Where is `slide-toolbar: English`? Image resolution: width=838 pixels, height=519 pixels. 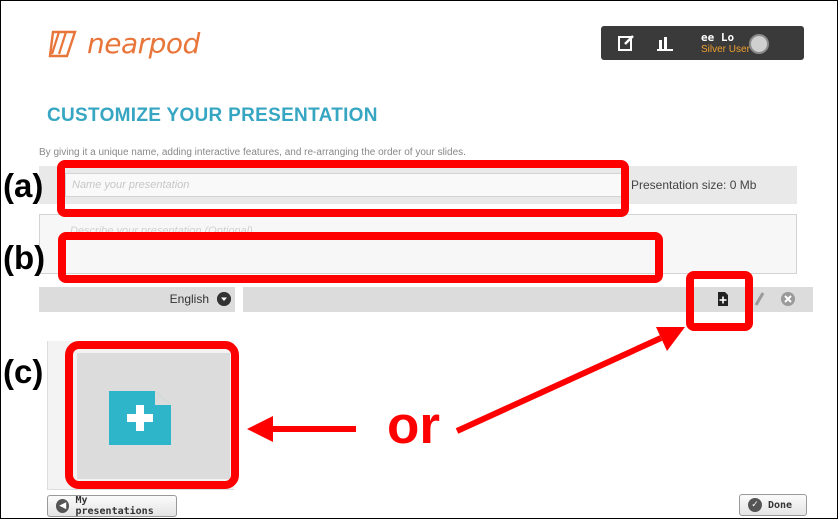 slide-toolbar: English is located at coordinates (426, 299).